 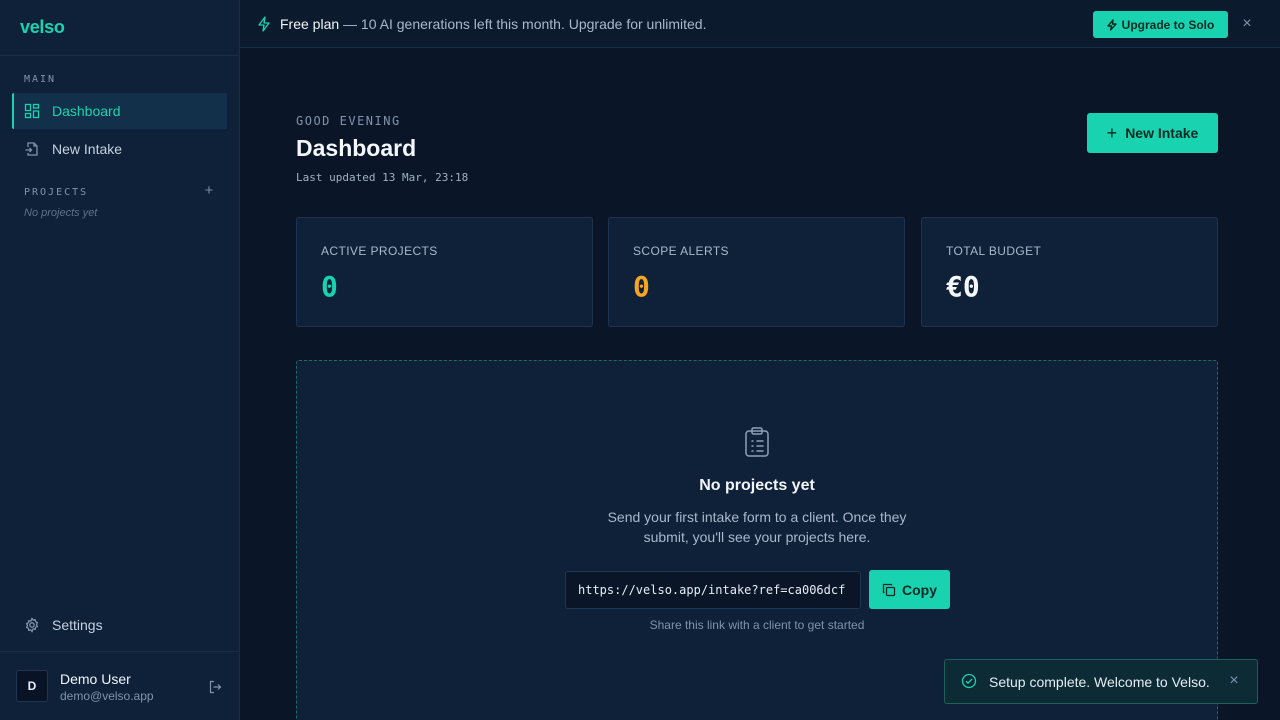 What do you see at coordinates (919, 589) in the screenshot?
I see `copy-label: Copy` at bounding box center [919, 589].